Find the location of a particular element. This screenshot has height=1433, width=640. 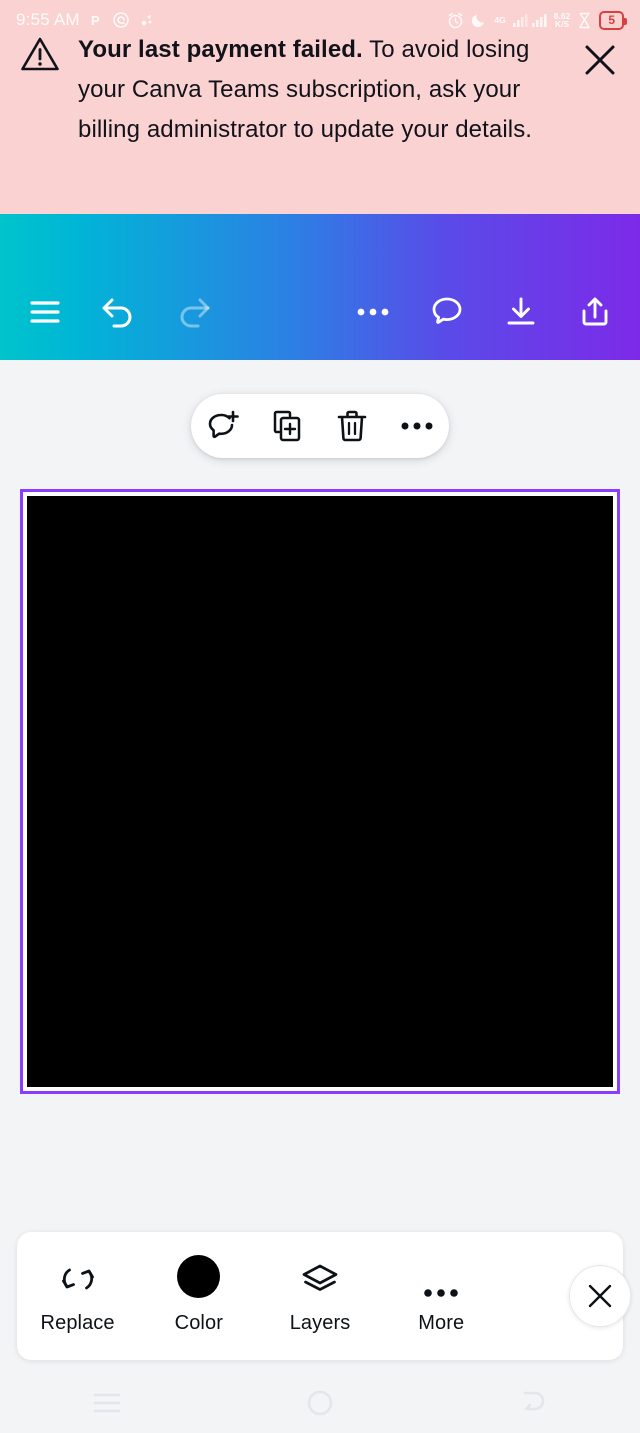

download-icon is located at coordinates (521, 312).